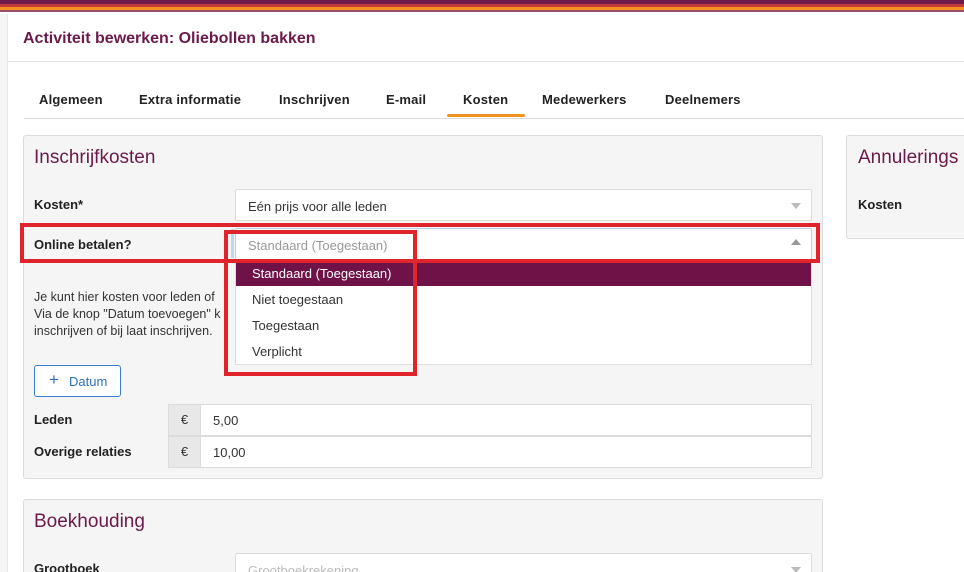  I want to click on add-datum-label: Datum, so click(88, 381).